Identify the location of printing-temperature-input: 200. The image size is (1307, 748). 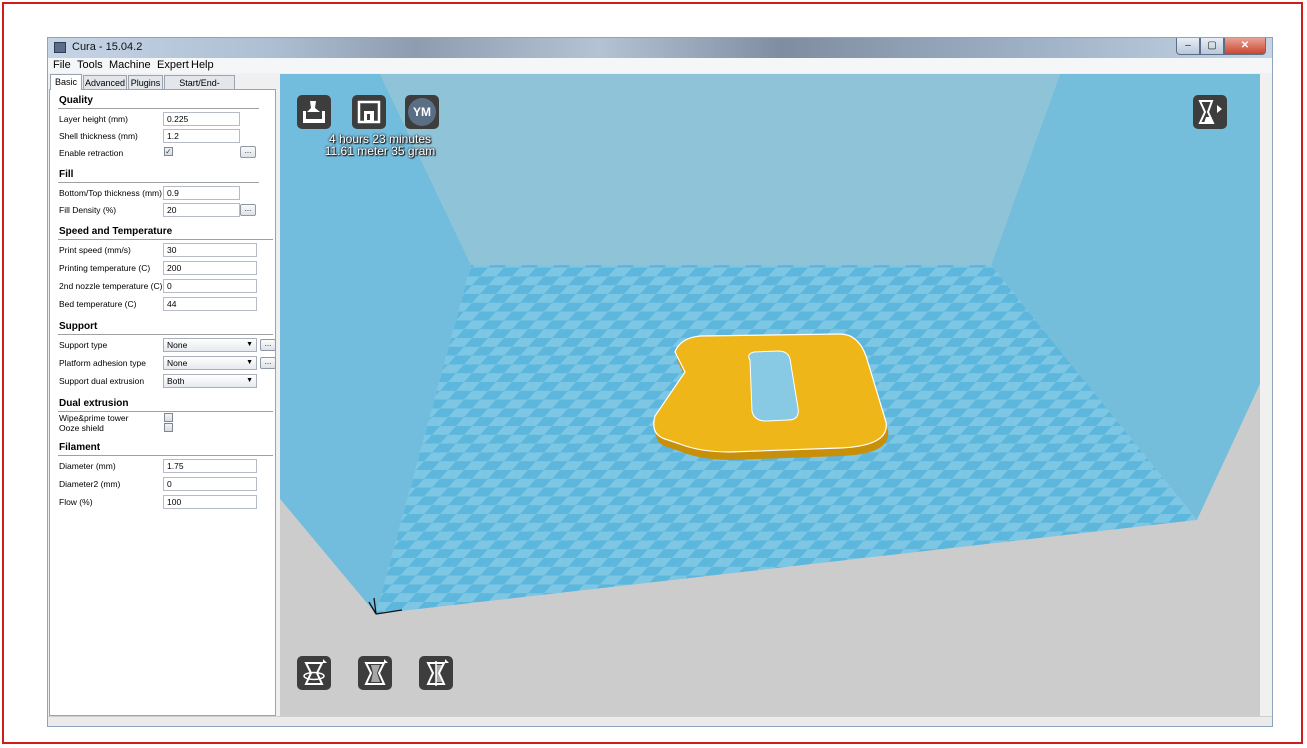
(210, 268).